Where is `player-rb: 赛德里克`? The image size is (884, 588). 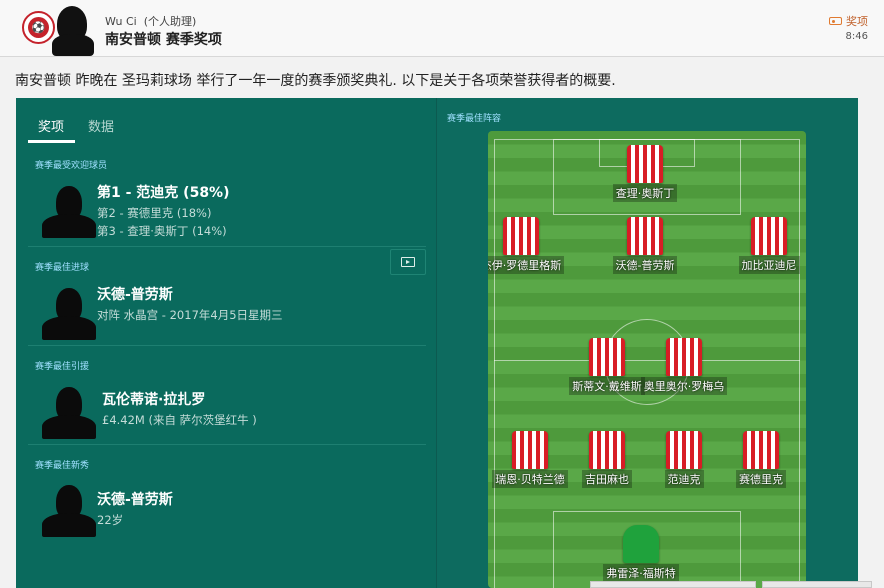 player-rb: 赛德里克 is located at coordinates (761, 459).